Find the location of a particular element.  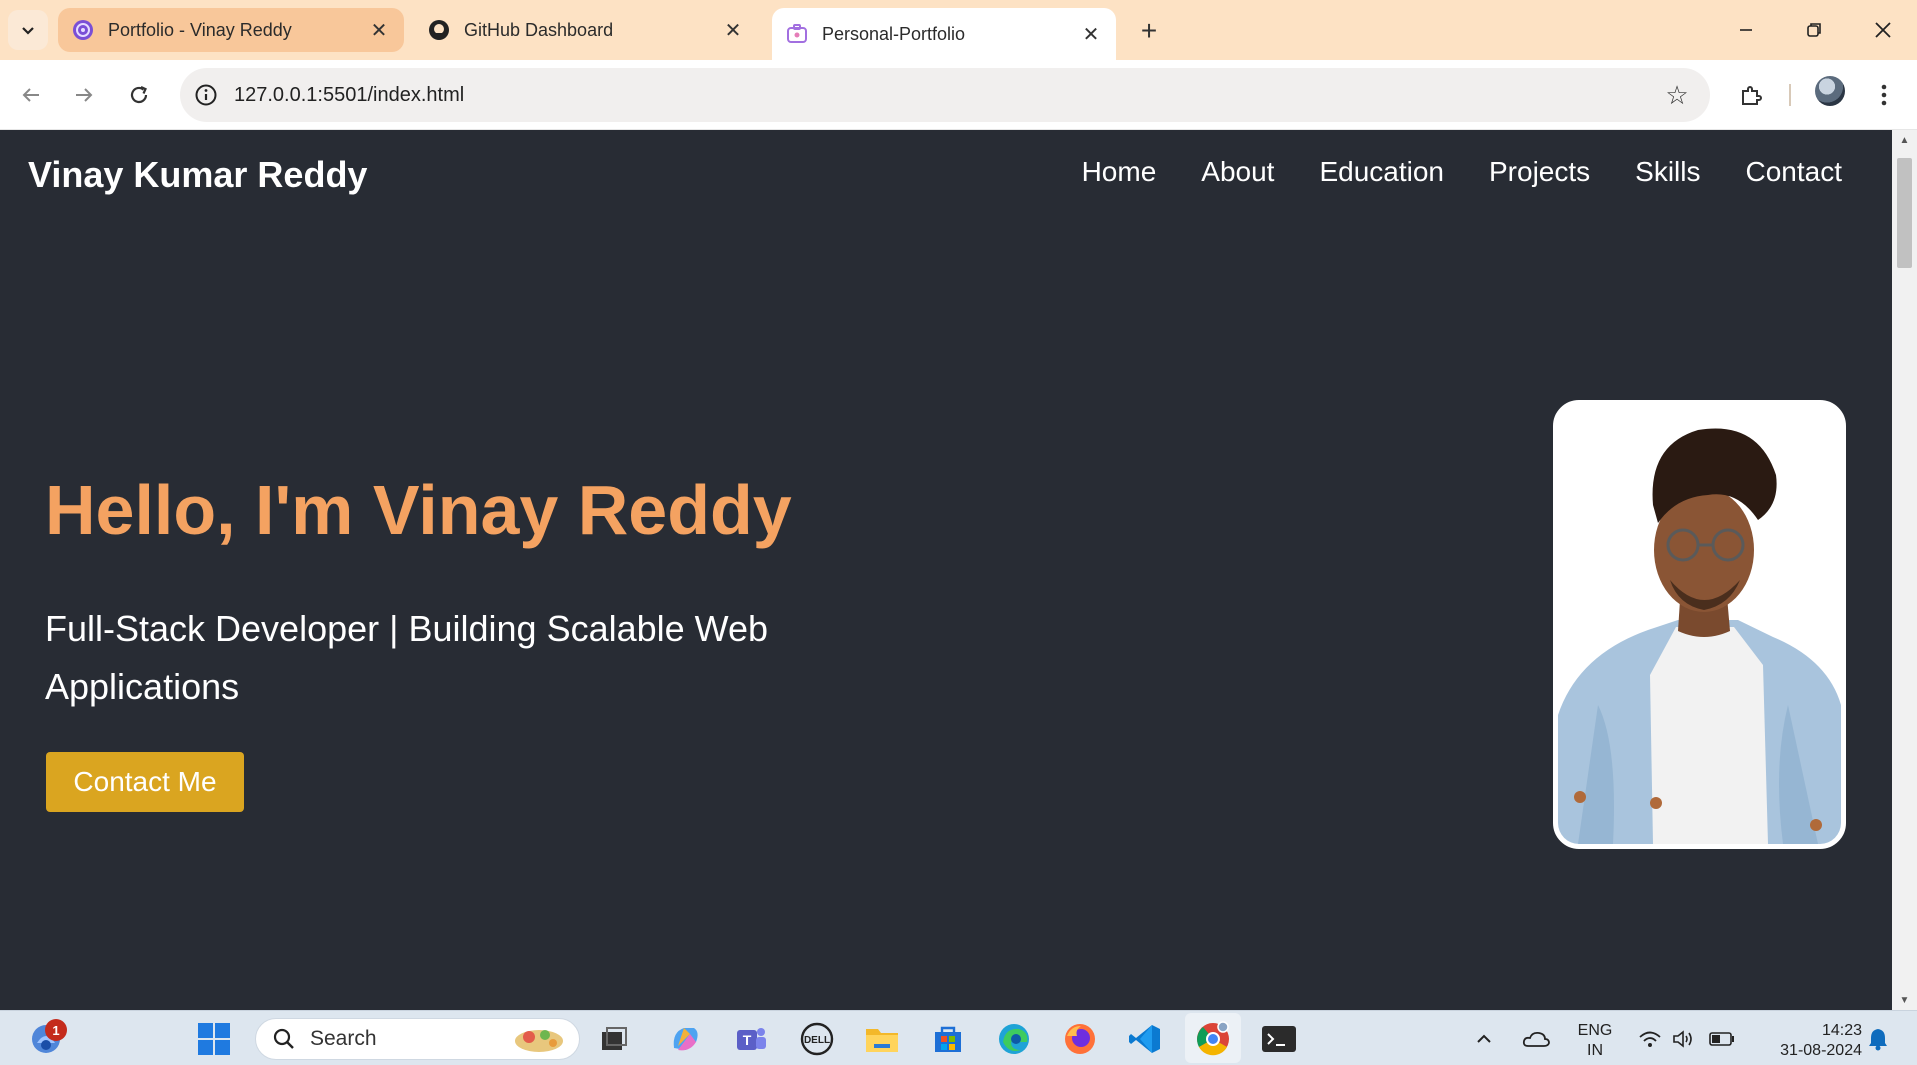

nav-about: About is located at coordinates (1237, 172).